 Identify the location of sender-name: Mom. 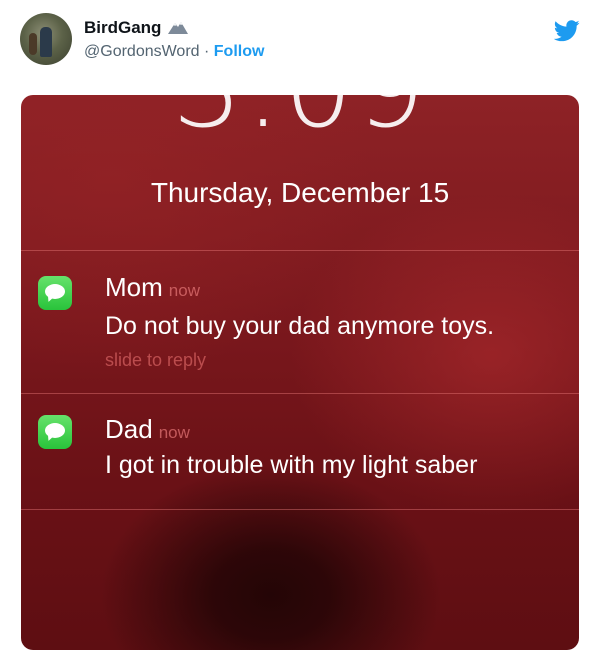
(134, 287).